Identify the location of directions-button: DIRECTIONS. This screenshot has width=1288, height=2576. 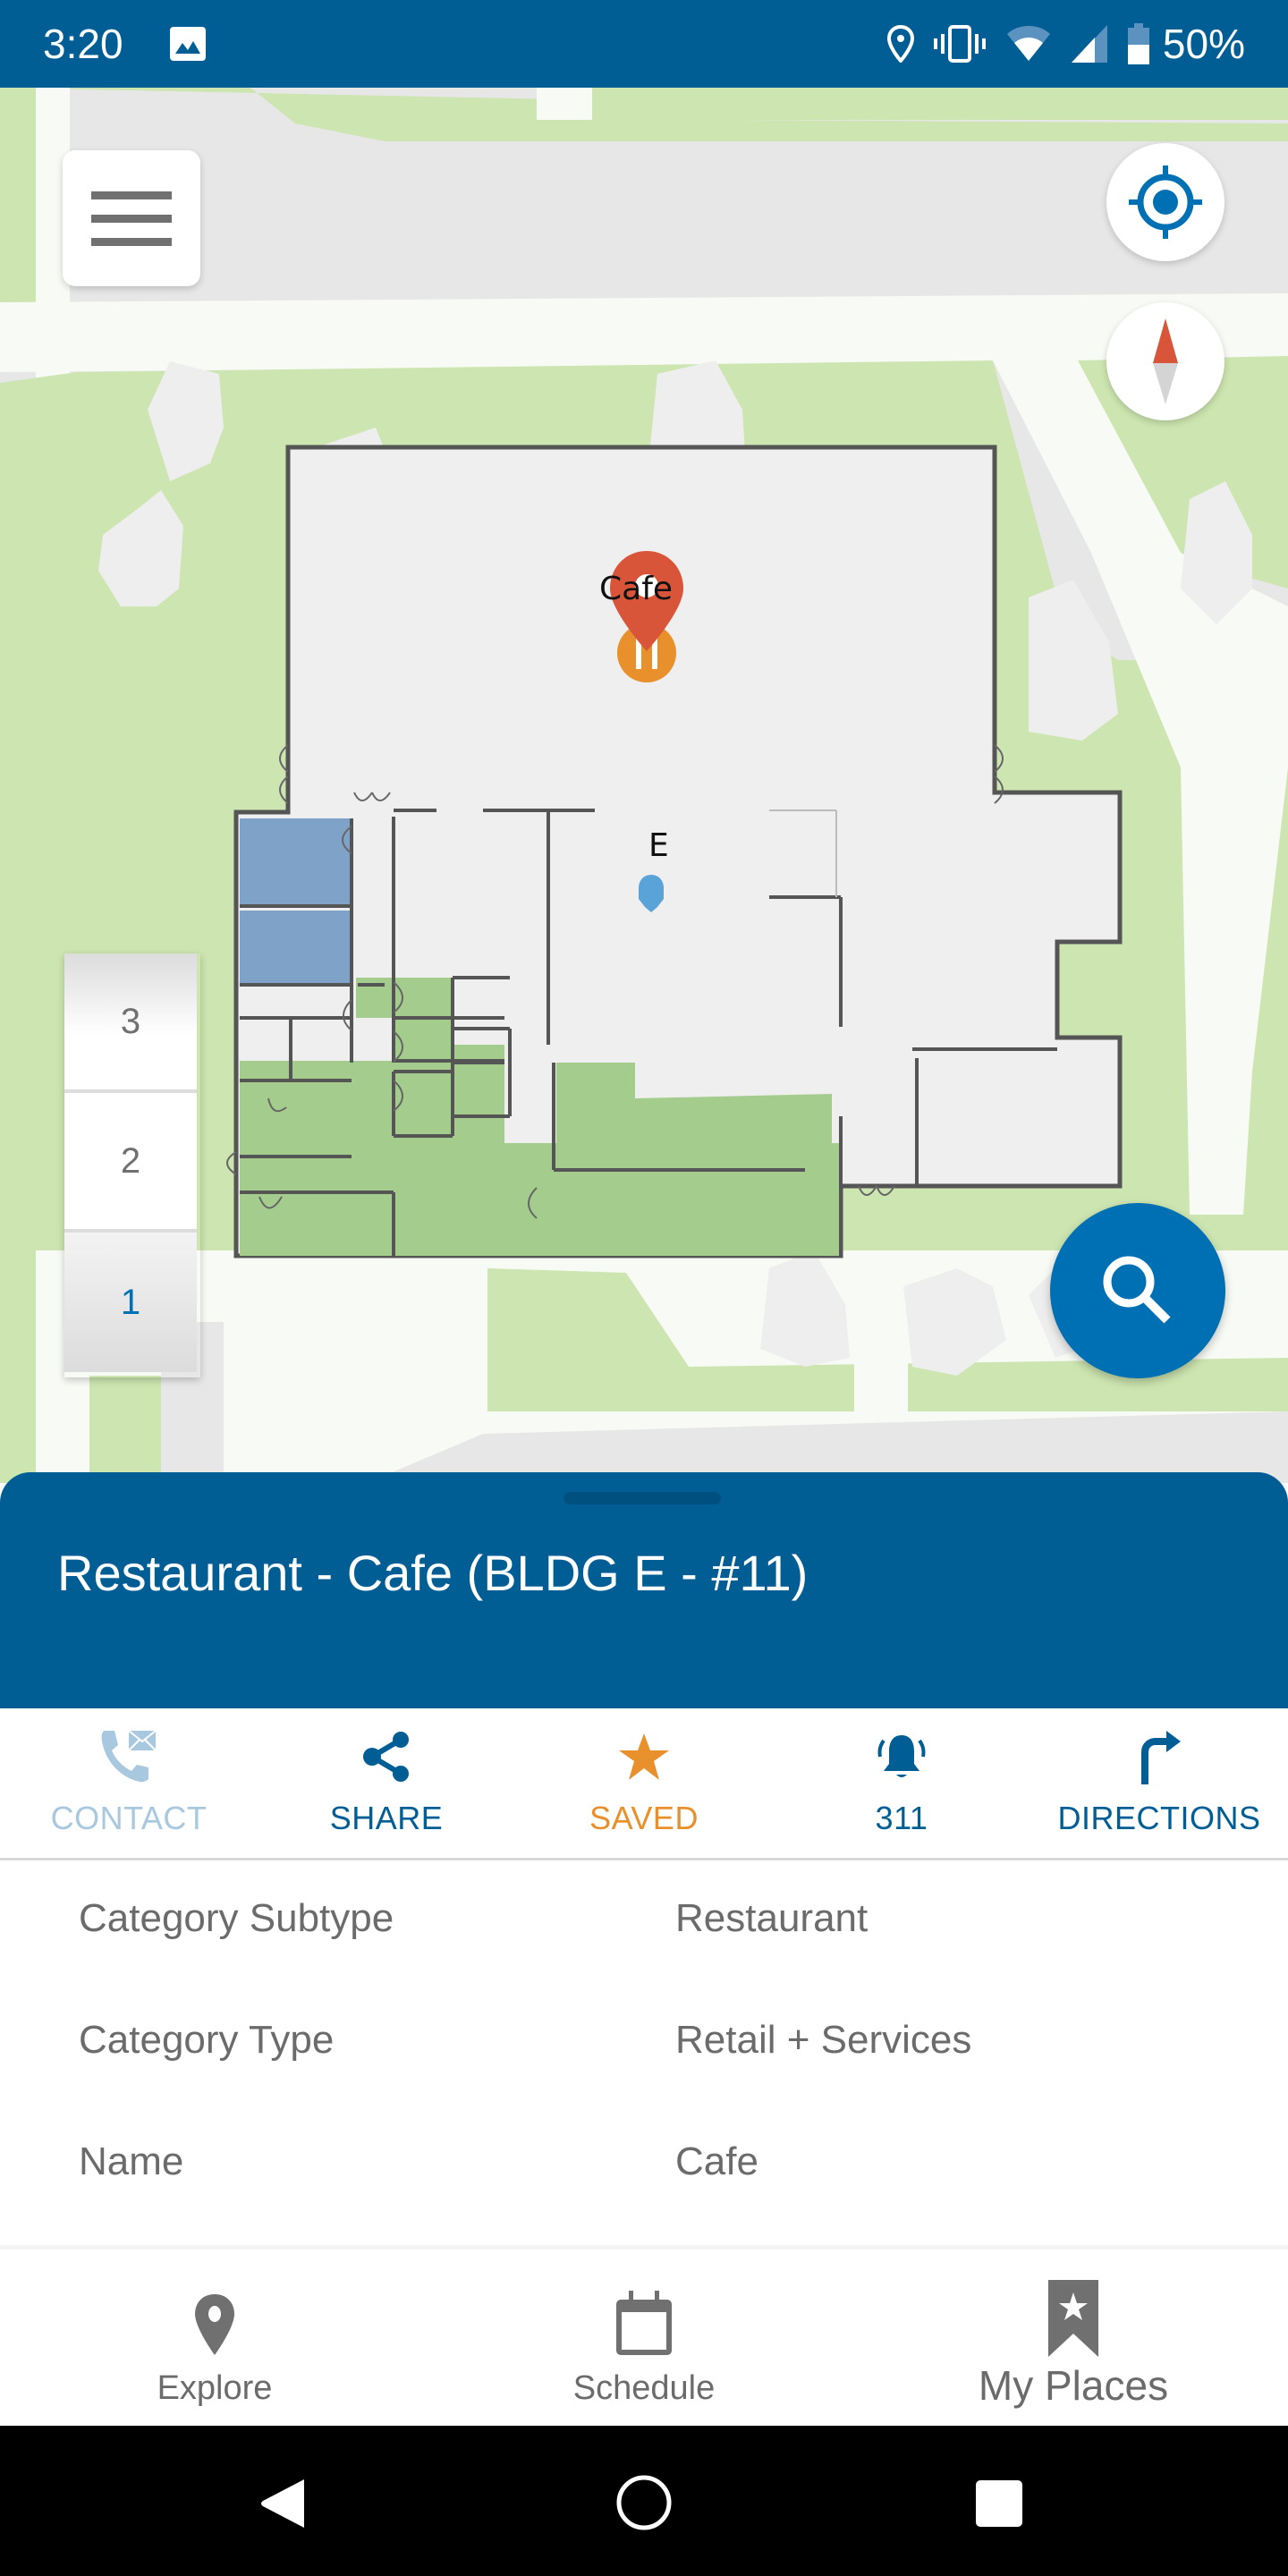
(1159, 1783).